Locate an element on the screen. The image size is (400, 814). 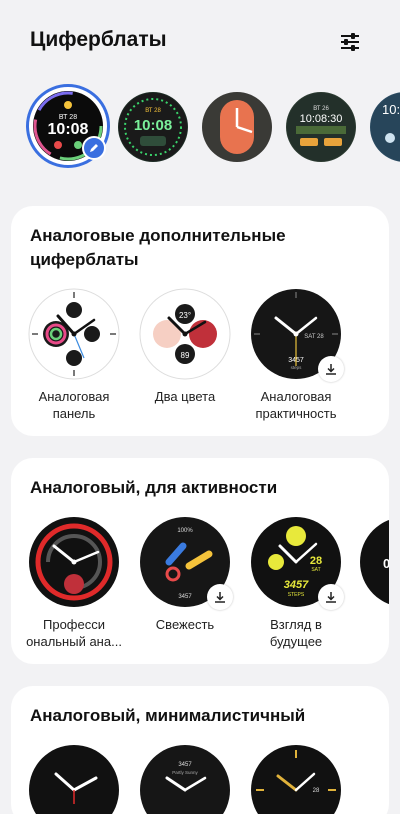
current-face-date: ВТ 28 is located at coordinates (68, 117).